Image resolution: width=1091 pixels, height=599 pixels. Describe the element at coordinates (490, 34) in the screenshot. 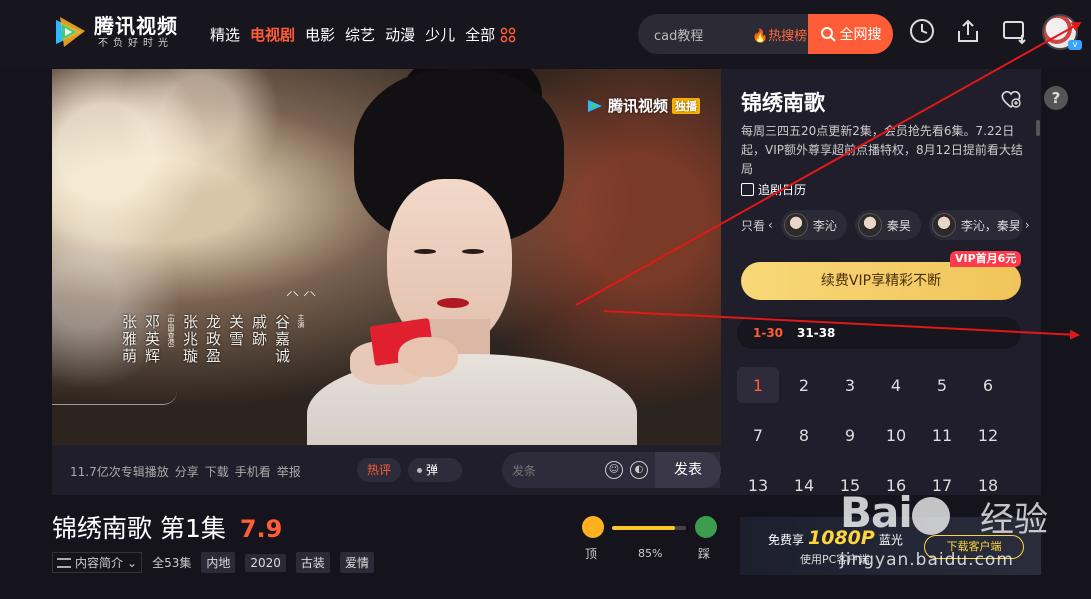

I see `nav-item-all: 全部` at that location.